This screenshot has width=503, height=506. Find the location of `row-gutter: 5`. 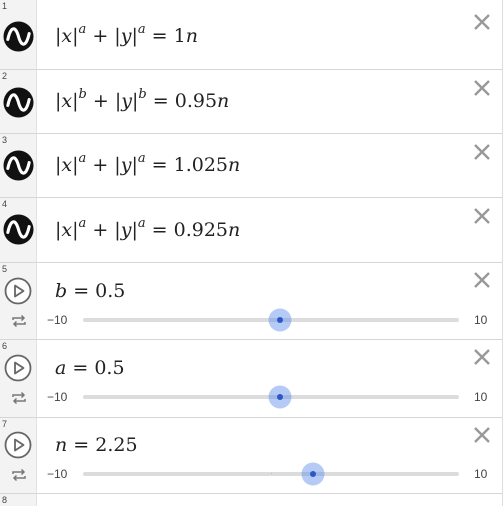

row-gutter: 5 is located at coordinates (18, 301).